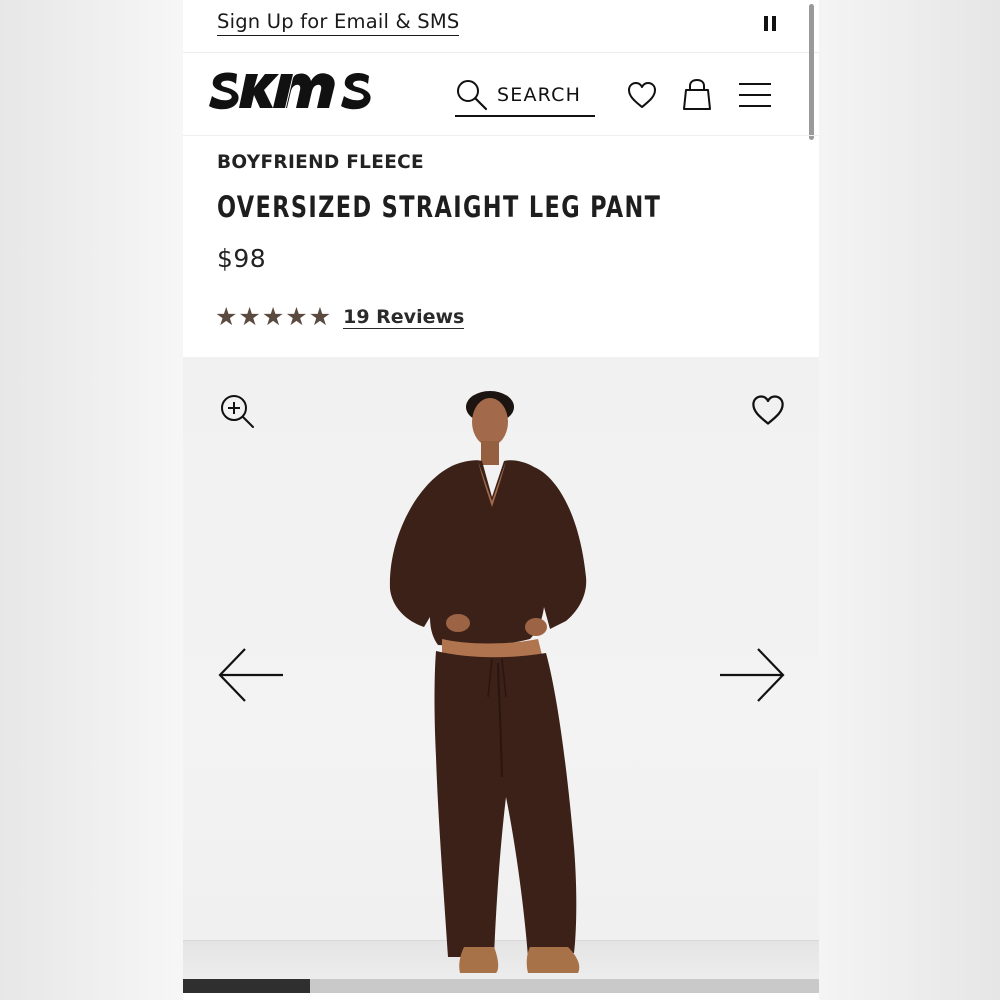  Describe the element at coordinates (755, 97) in the screenshot. I see `hamburger-menu-icon` at that location.